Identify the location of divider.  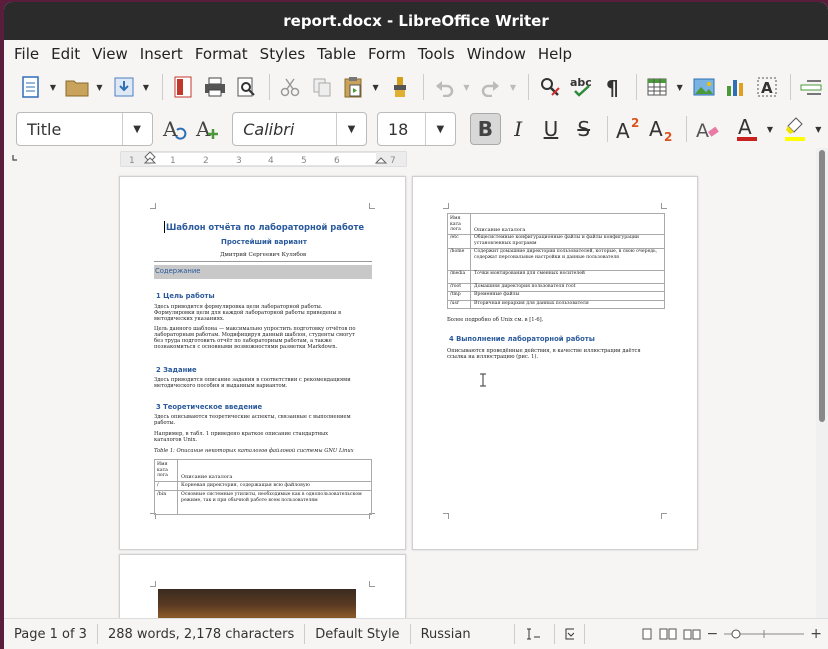
(263, 261).